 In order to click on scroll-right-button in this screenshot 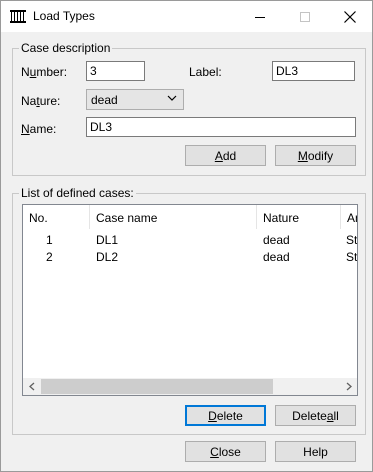, I will do `click(348, 386)`.